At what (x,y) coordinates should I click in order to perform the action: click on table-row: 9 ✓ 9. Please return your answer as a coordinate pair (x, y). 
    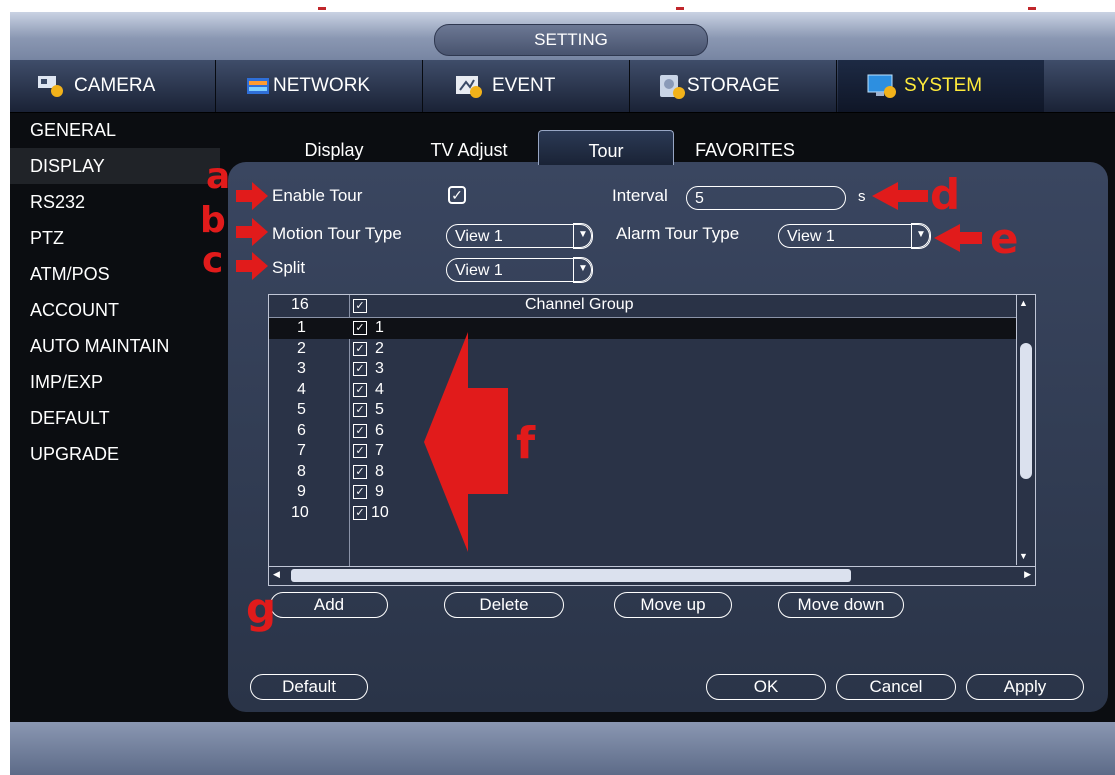
    Looking at the image, I should click on (652, 492).